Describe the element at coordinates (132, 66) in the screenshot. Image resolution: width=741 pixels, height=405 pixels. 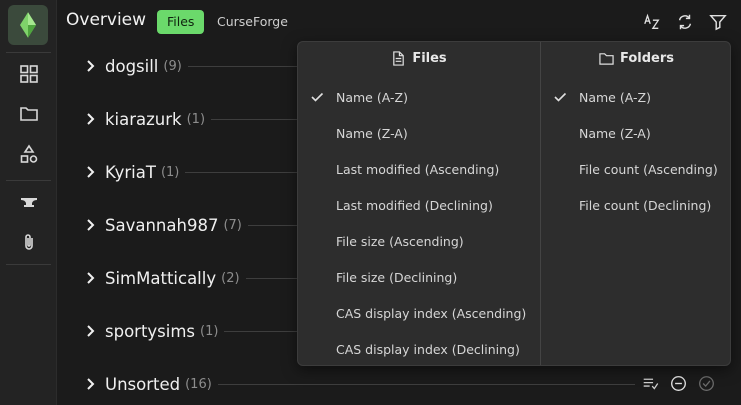
I see `folder-name: dogsill` at that location.